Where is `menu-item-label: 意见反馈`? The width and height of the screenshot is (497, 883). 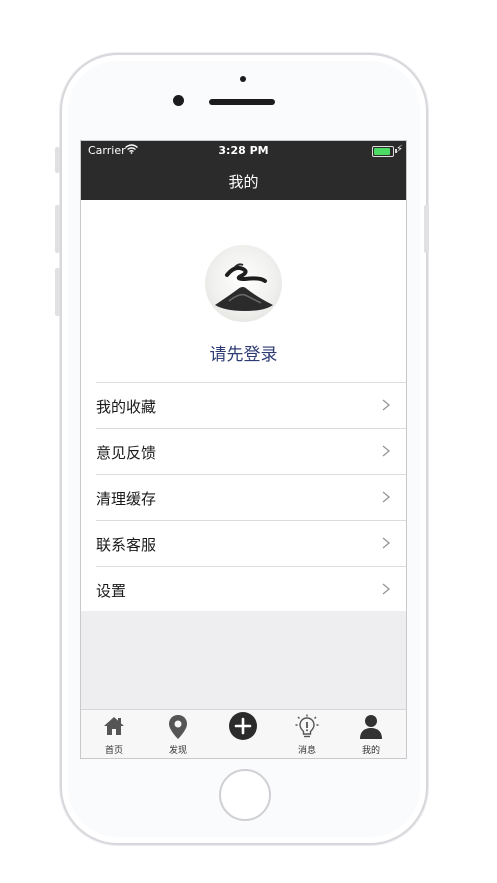
menu-item-label: 意见反馈 is located at coordinates (126, 453).